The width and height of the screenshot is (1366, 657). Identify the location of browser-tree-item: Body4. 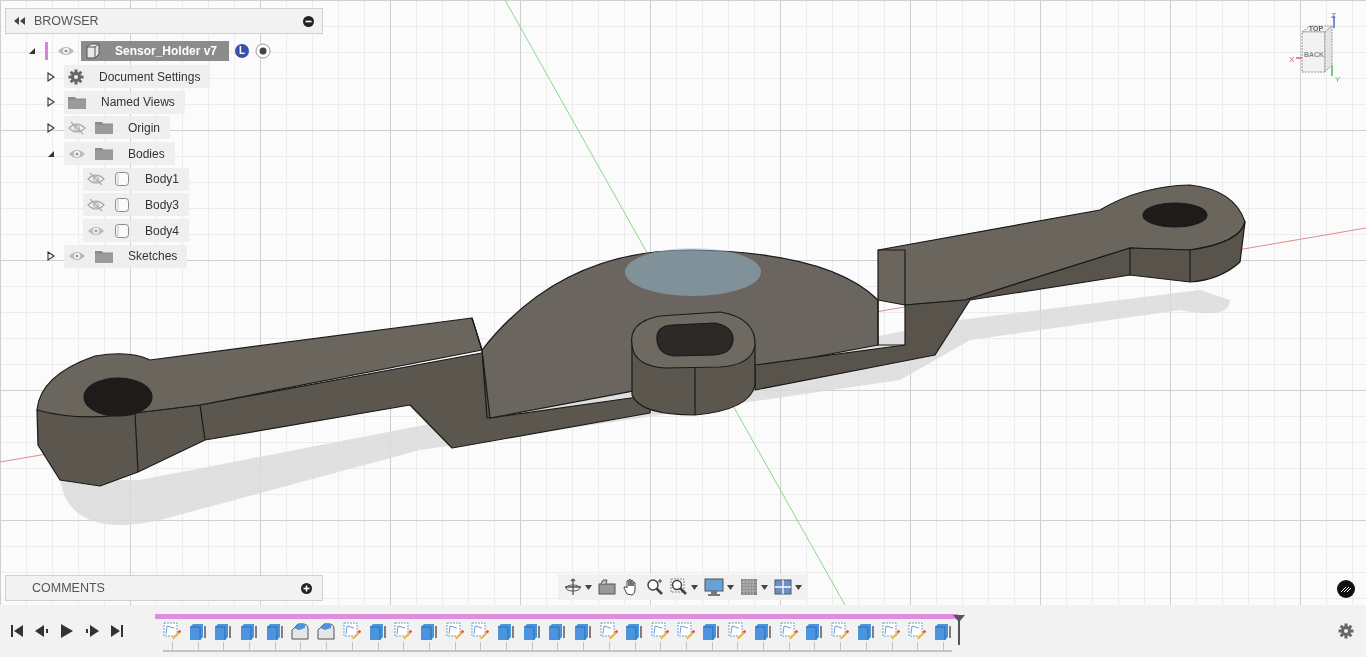
(136, 231).